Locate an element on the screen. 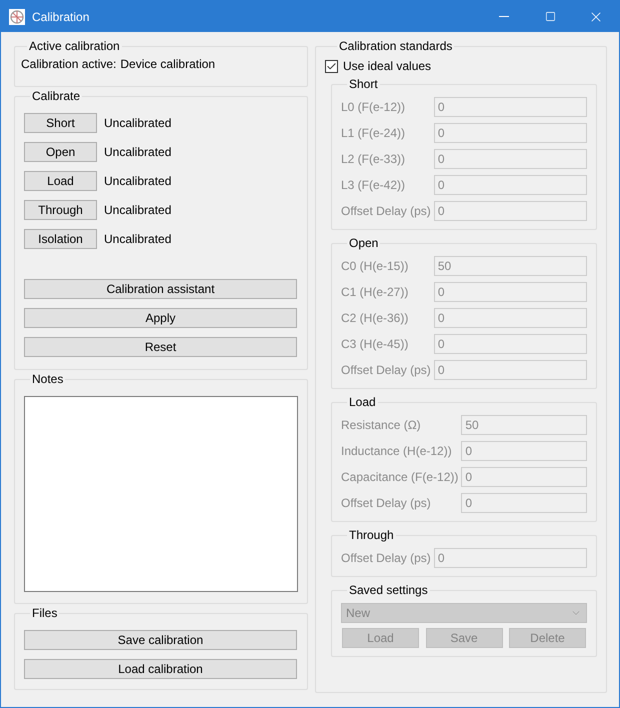  push-button: Short is located at coordinates (60, 123).